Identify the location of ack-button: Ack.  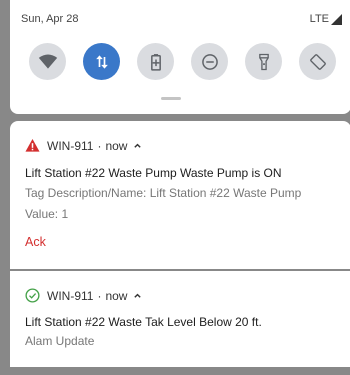
(35, 242).